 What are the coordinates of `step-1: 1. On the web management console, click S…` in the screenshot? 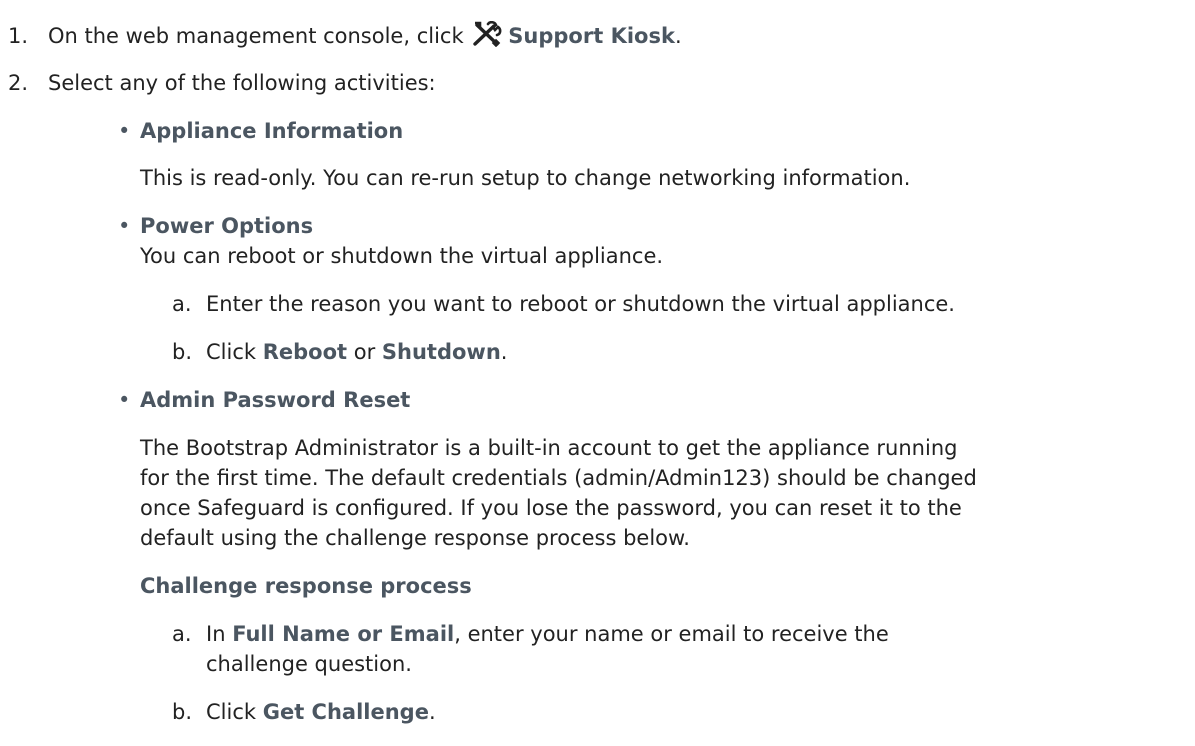 It's located at (345, 37).